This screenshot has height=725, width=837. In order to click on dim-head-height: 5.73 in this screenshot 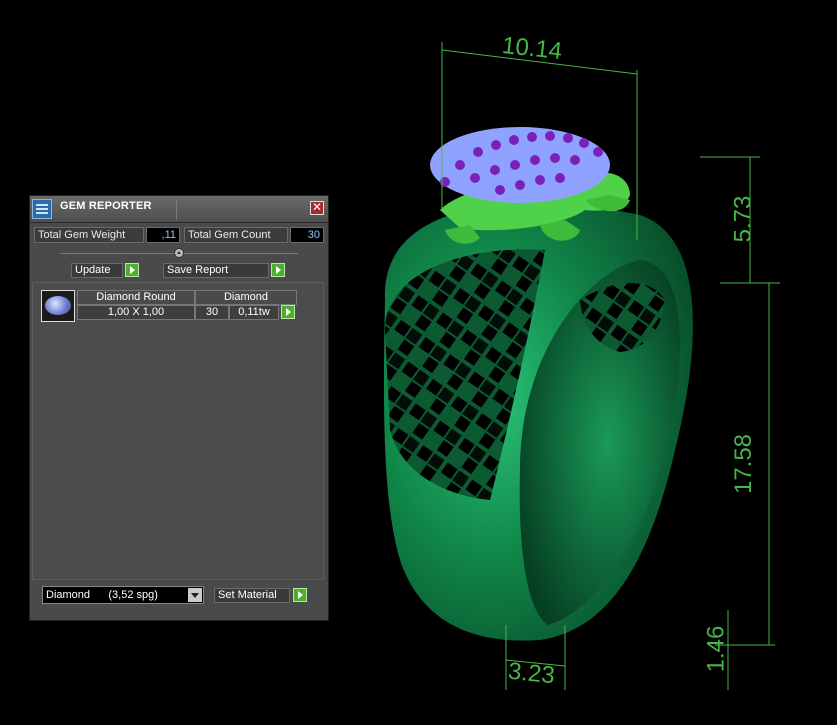, I will do `click(743, 219)`.